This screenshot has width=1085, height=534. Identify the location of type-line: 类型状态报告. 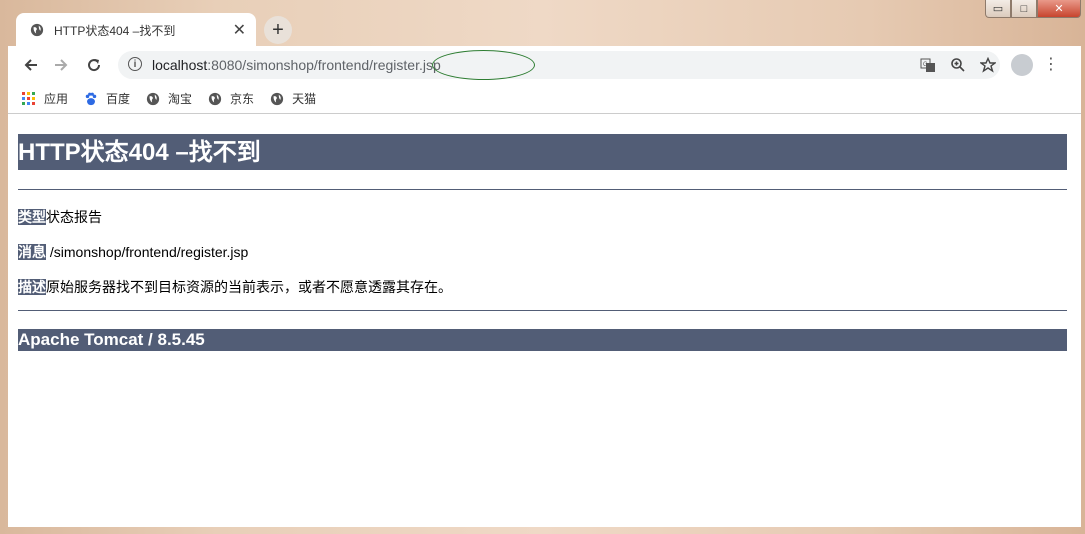
(60, 217).